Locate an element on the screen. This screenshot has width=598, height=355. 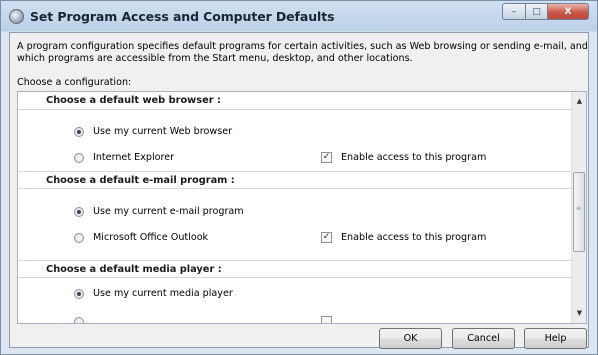
close-button: X is located at coordinates (568, 11).